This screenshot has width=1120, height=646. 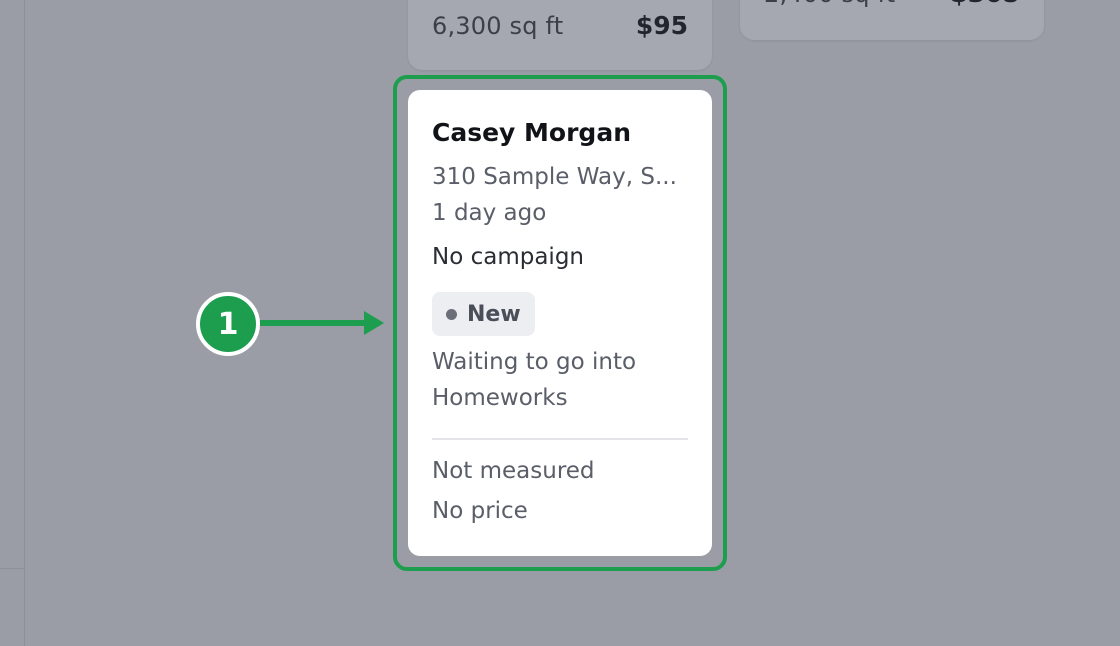 What do you see at coordinates (374, 323) in the screenshot?
I see `arrow-right-icon` at bounding box center [374, 323].